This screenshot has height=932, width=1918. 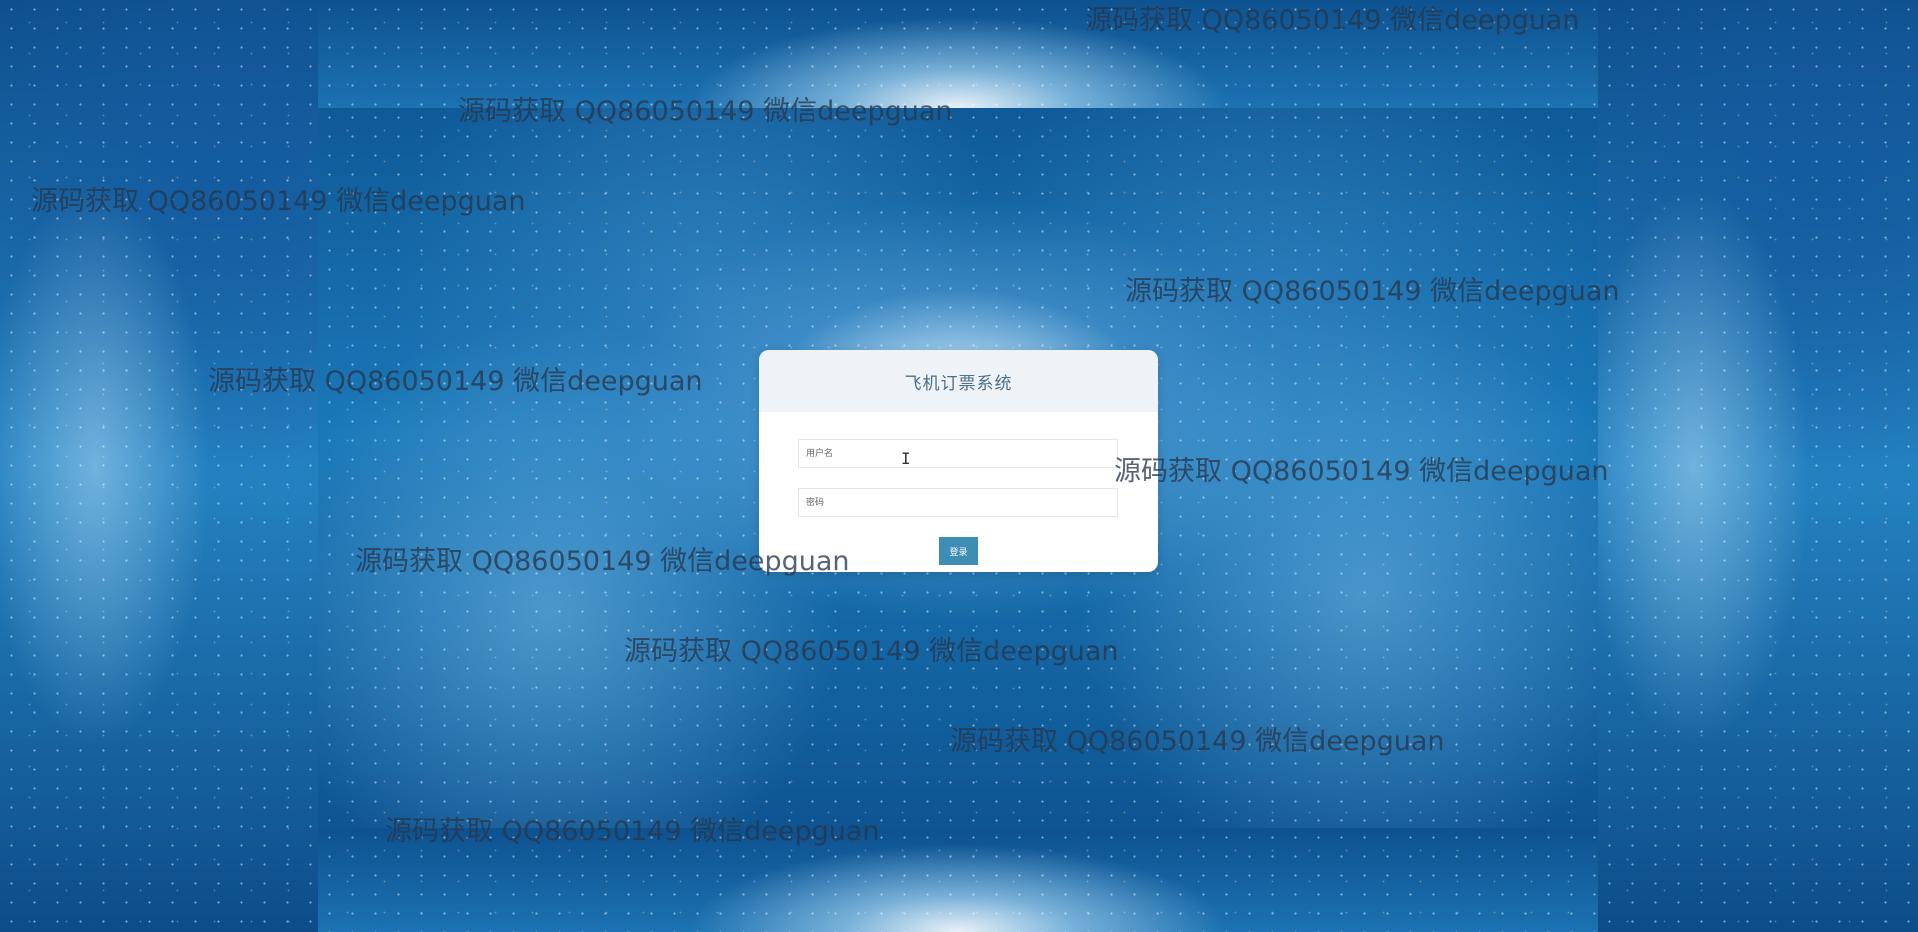 I want to click on username-input, so click(x=958, y=453).